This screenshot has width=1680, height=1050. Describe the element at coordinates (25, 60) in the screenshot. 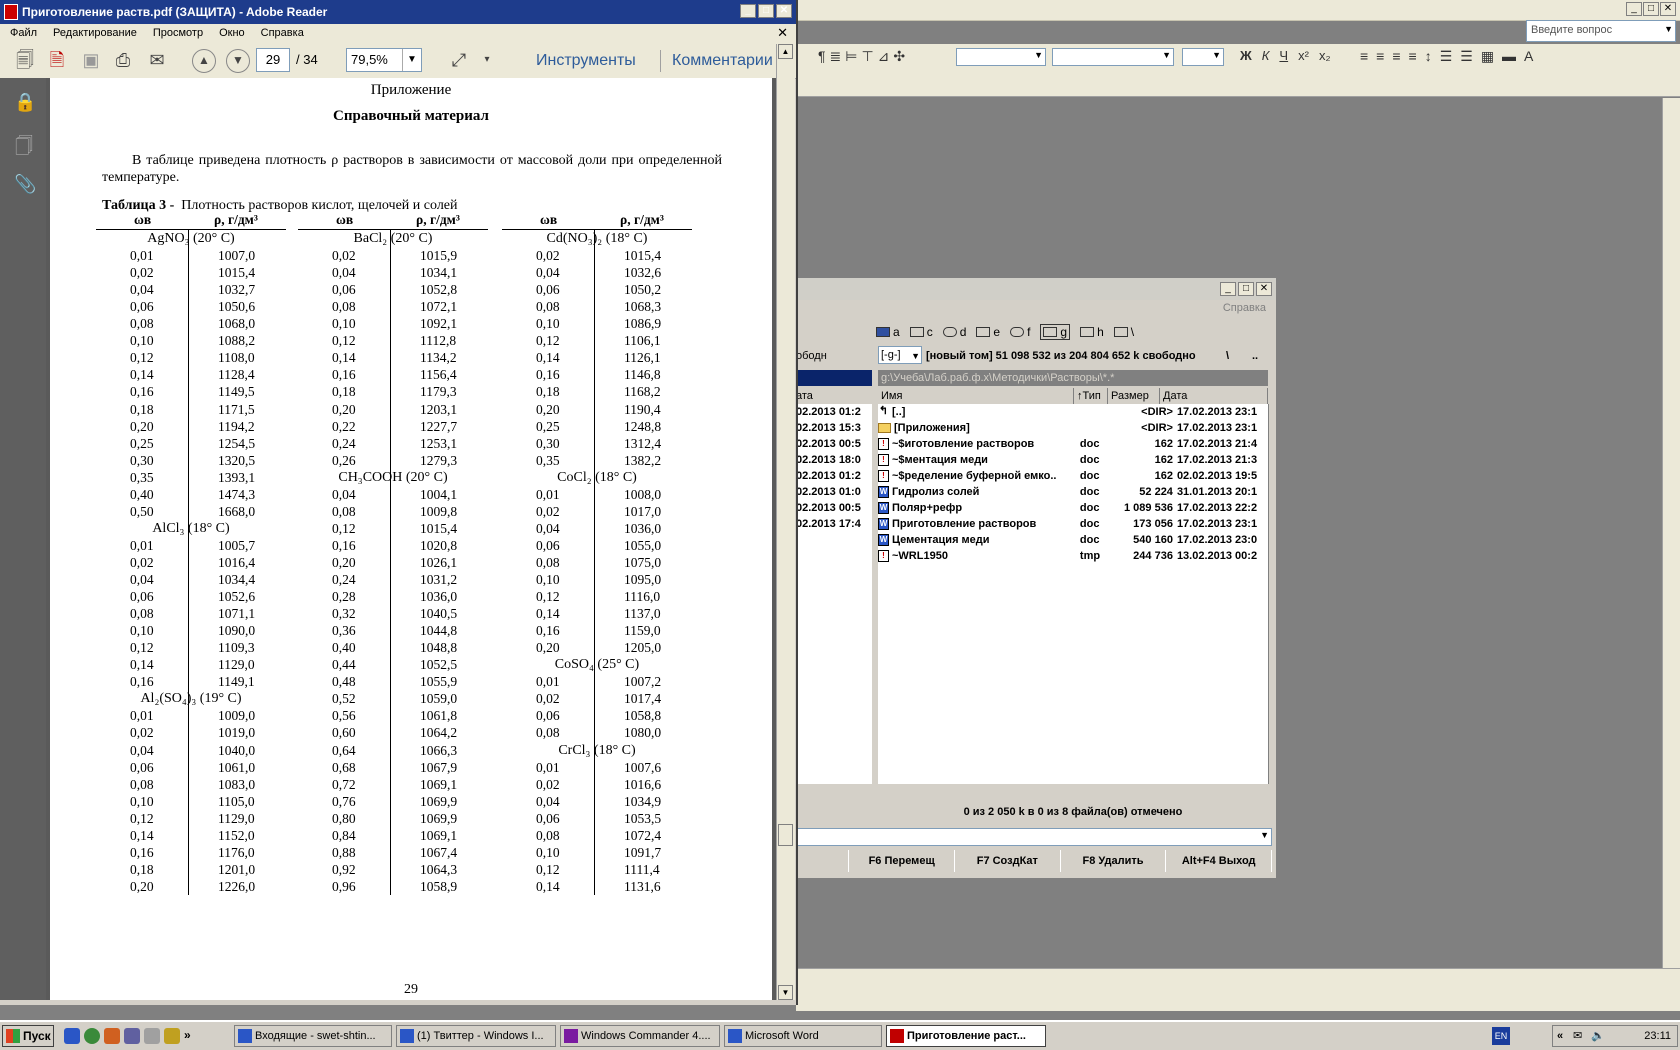

I see `create-pdf-icon: 🗐` at that location.